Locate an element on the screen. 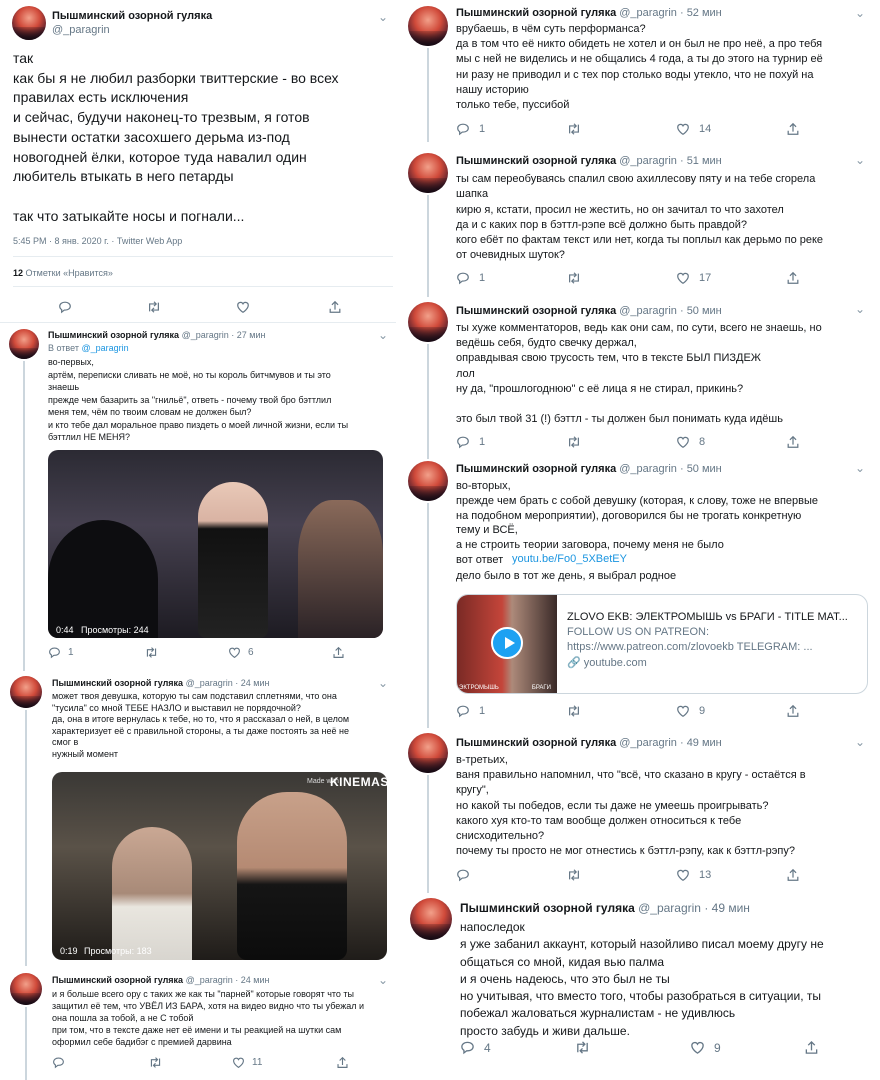 This screenshot has width=880, height=1080. heart-icon is located at coordinates (243, 307).